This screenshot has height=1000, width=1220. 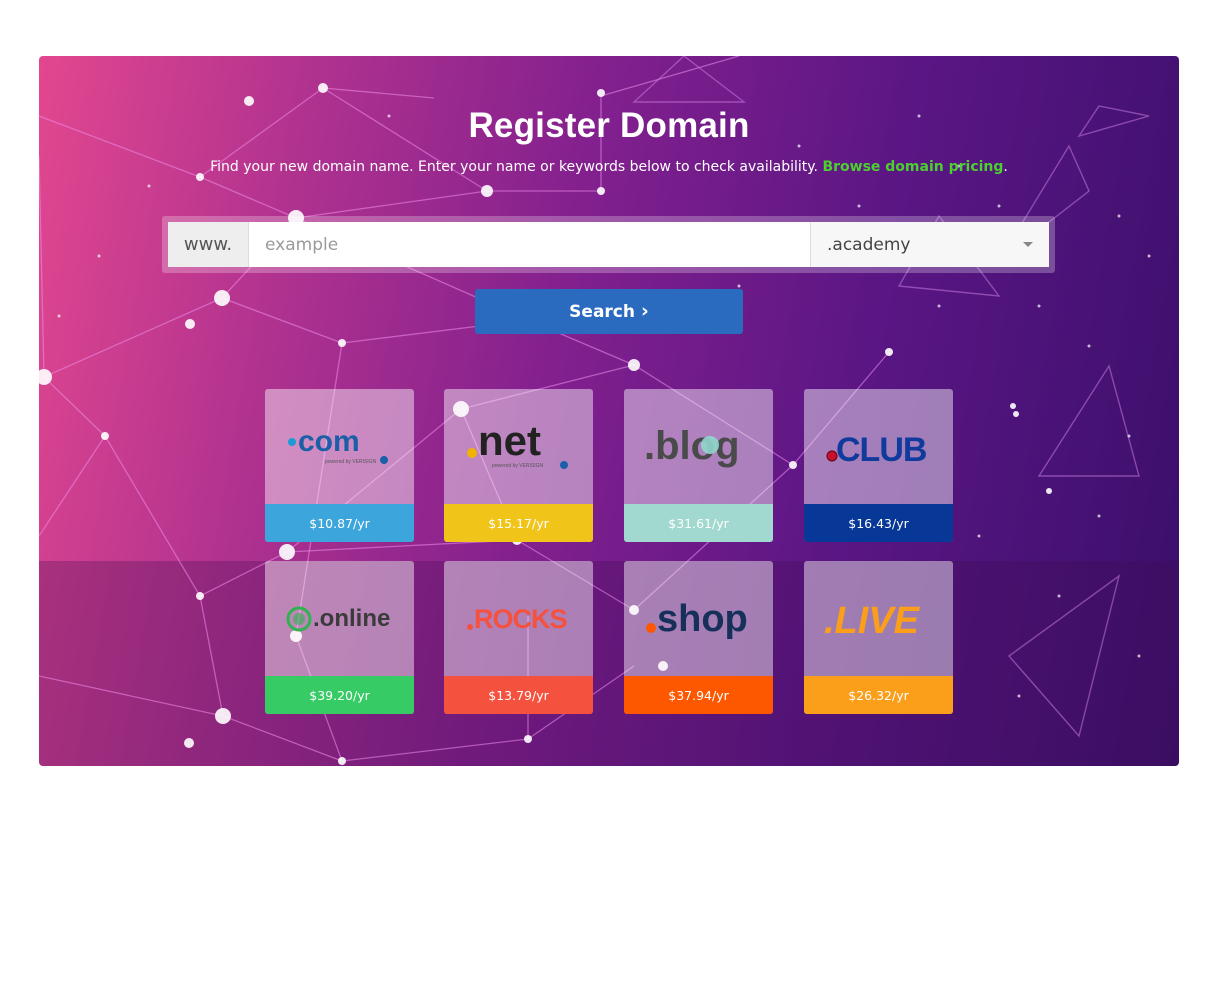 I want to click on search-button: Search ›, so click(x=609, y=311).